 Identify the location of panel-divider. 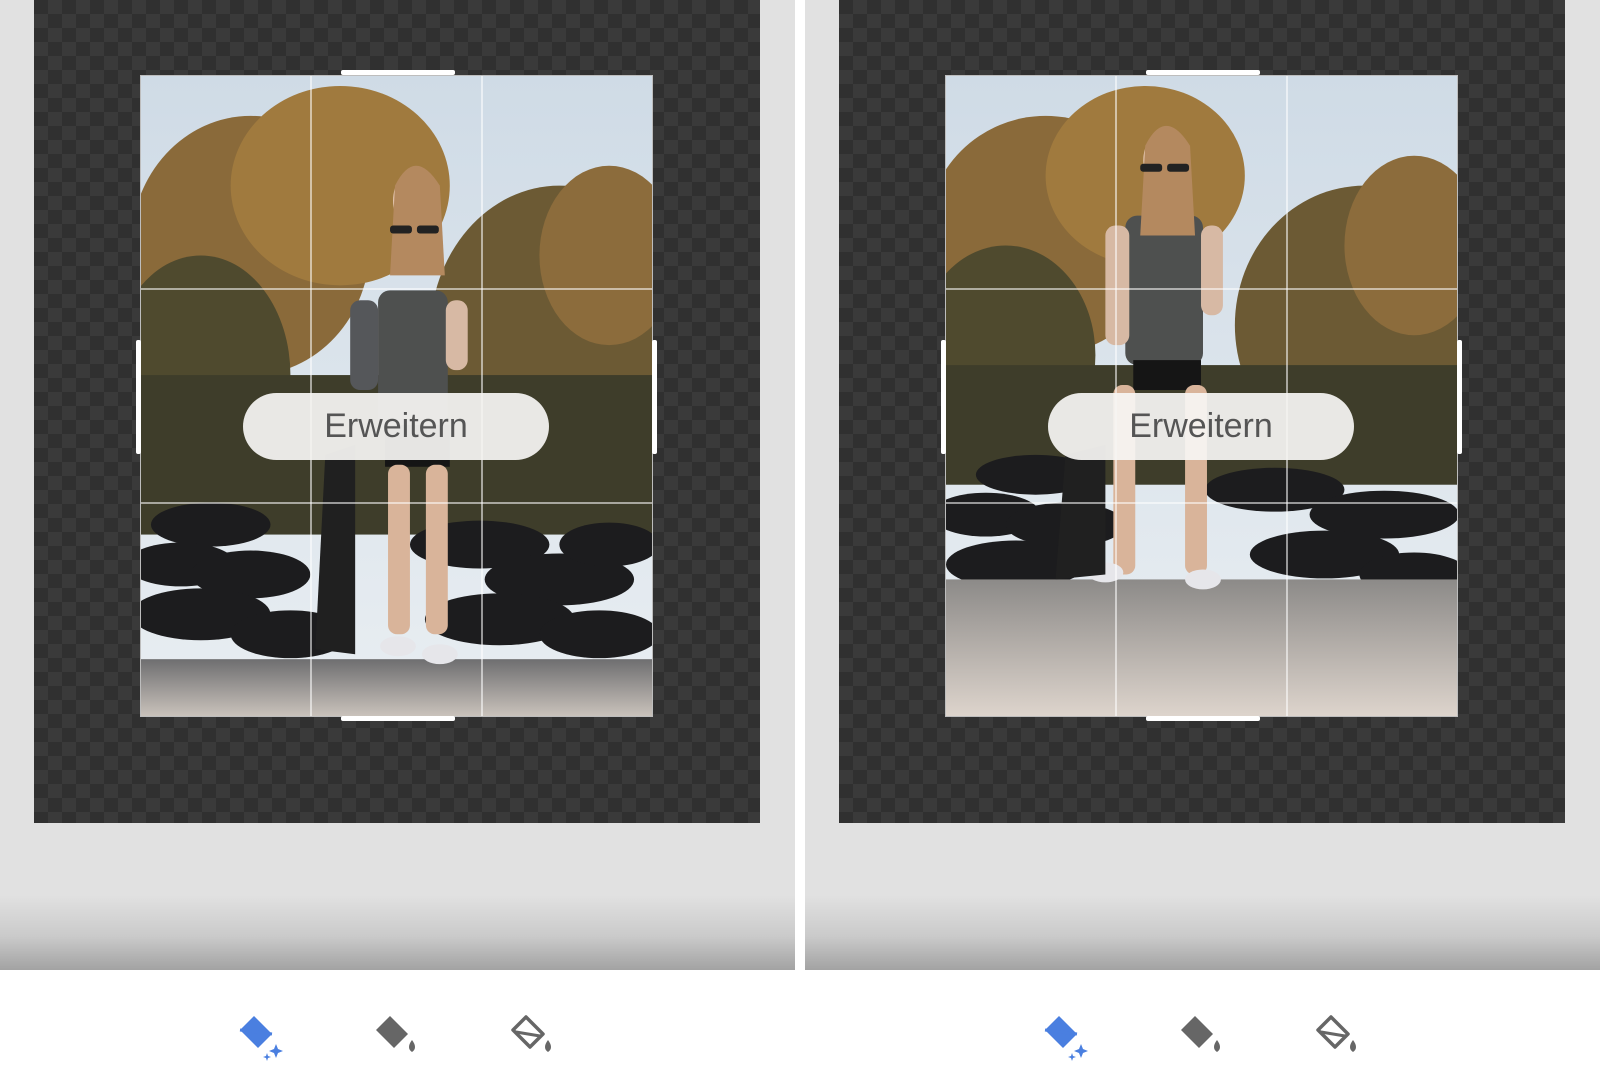
(800, 533).